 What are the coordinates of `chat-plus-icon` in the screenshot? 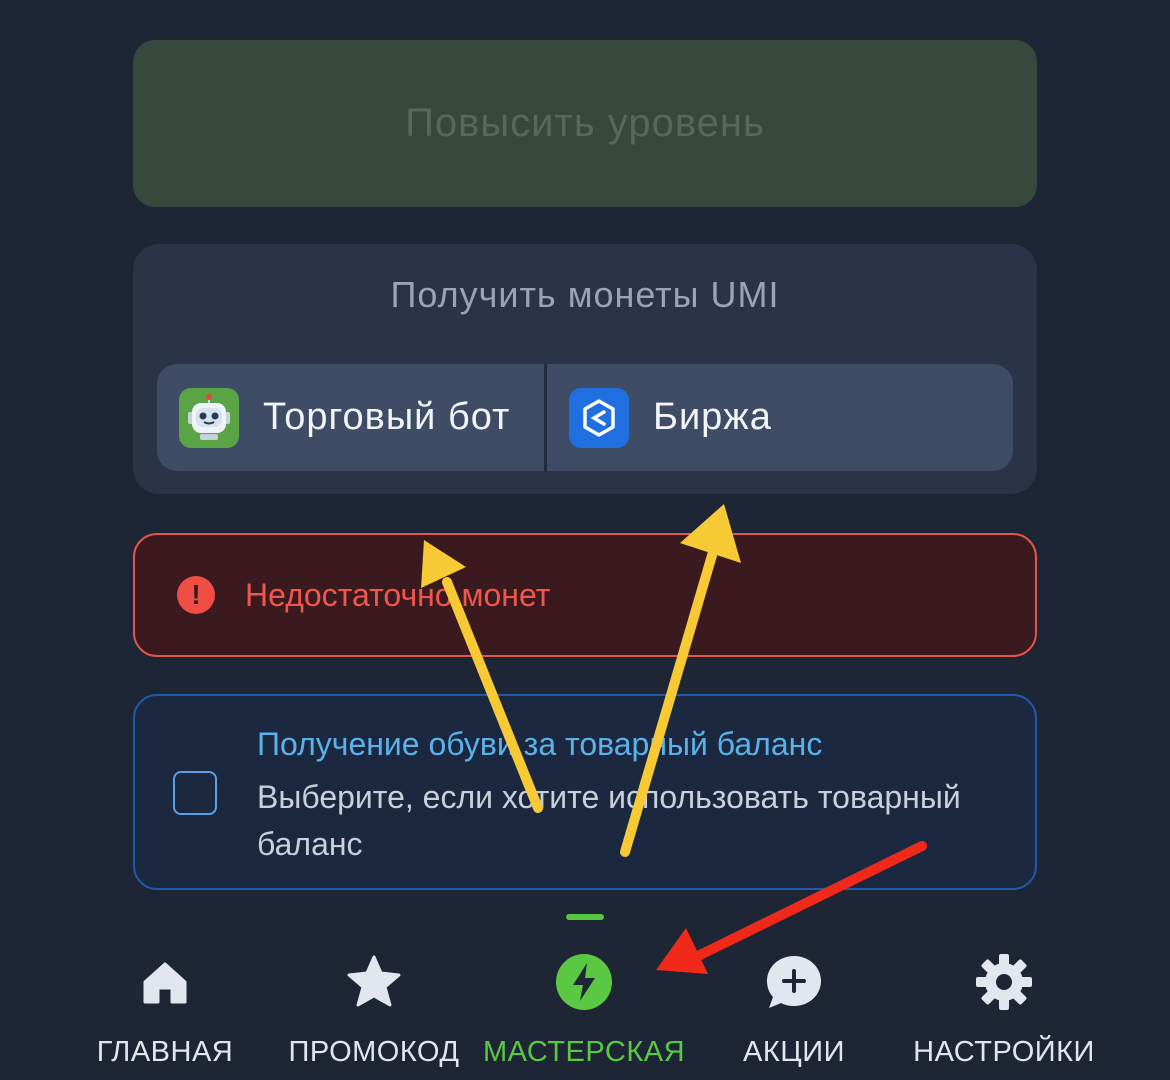 It's located at (794, 982).